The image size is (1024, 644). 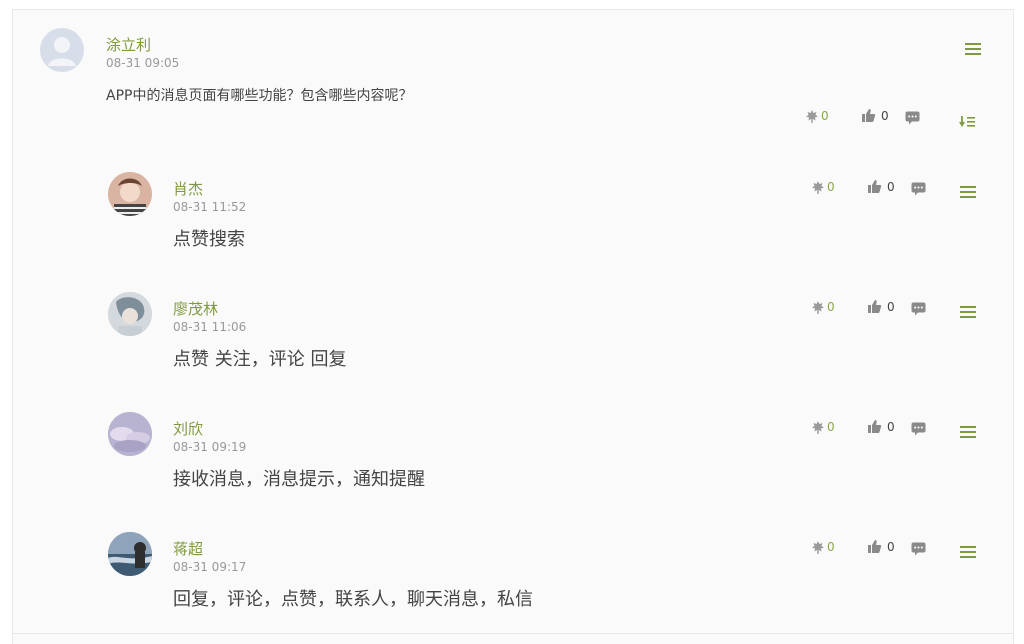 What do you see at coordinates (188, 428) in the screenshot?
I see `reply-author: 刘欣` at bounding box center [188, 428].